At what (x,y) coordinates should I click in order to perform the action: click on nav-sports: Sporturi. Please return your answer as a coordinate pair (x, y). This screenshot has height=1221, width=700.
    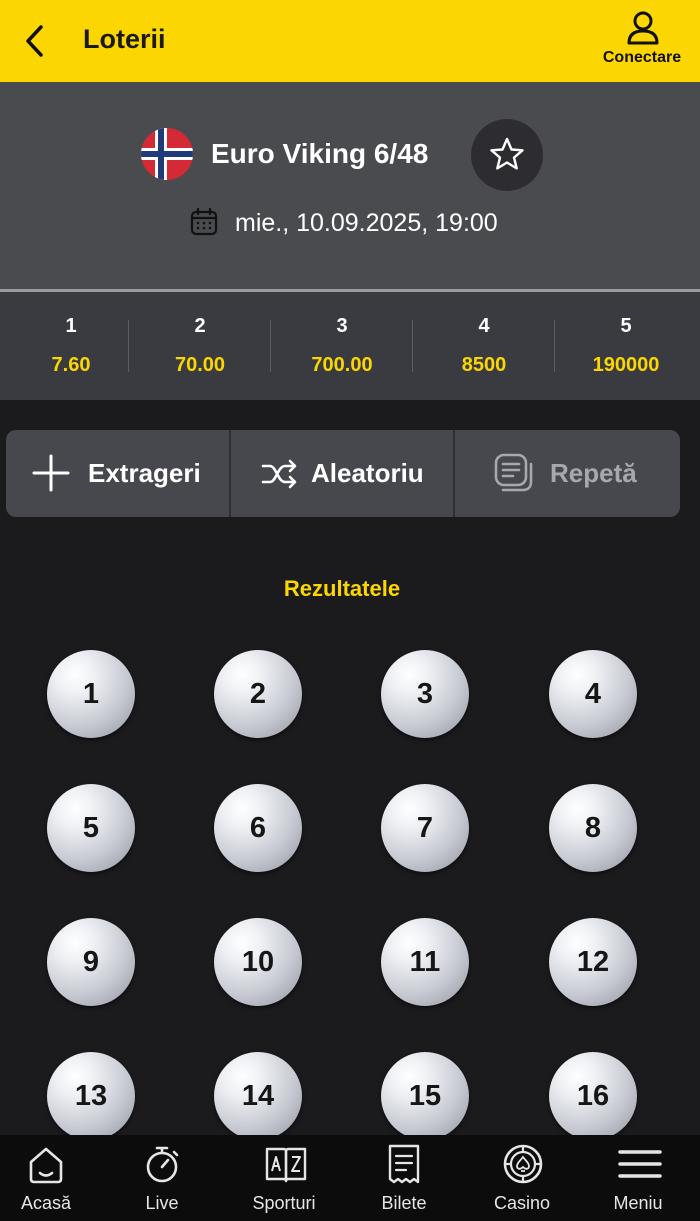
    Looking at the image, I should click on (284, 1178).